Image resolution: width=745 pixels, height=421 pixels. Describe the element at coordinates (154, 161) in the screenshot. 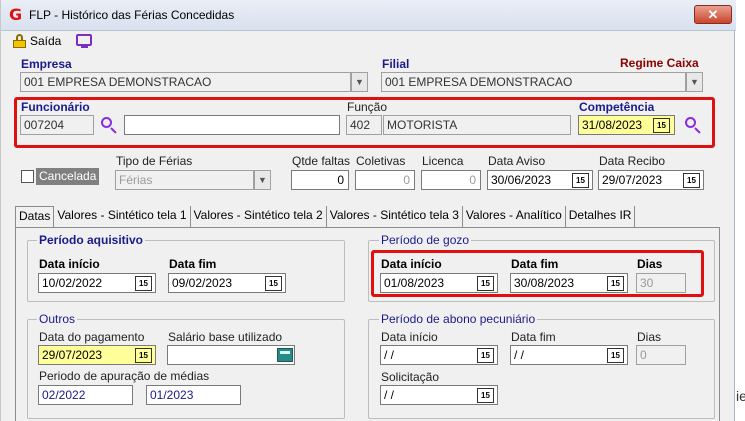

I see `tipo-ferias-label: Tipo de Férias` at that location.